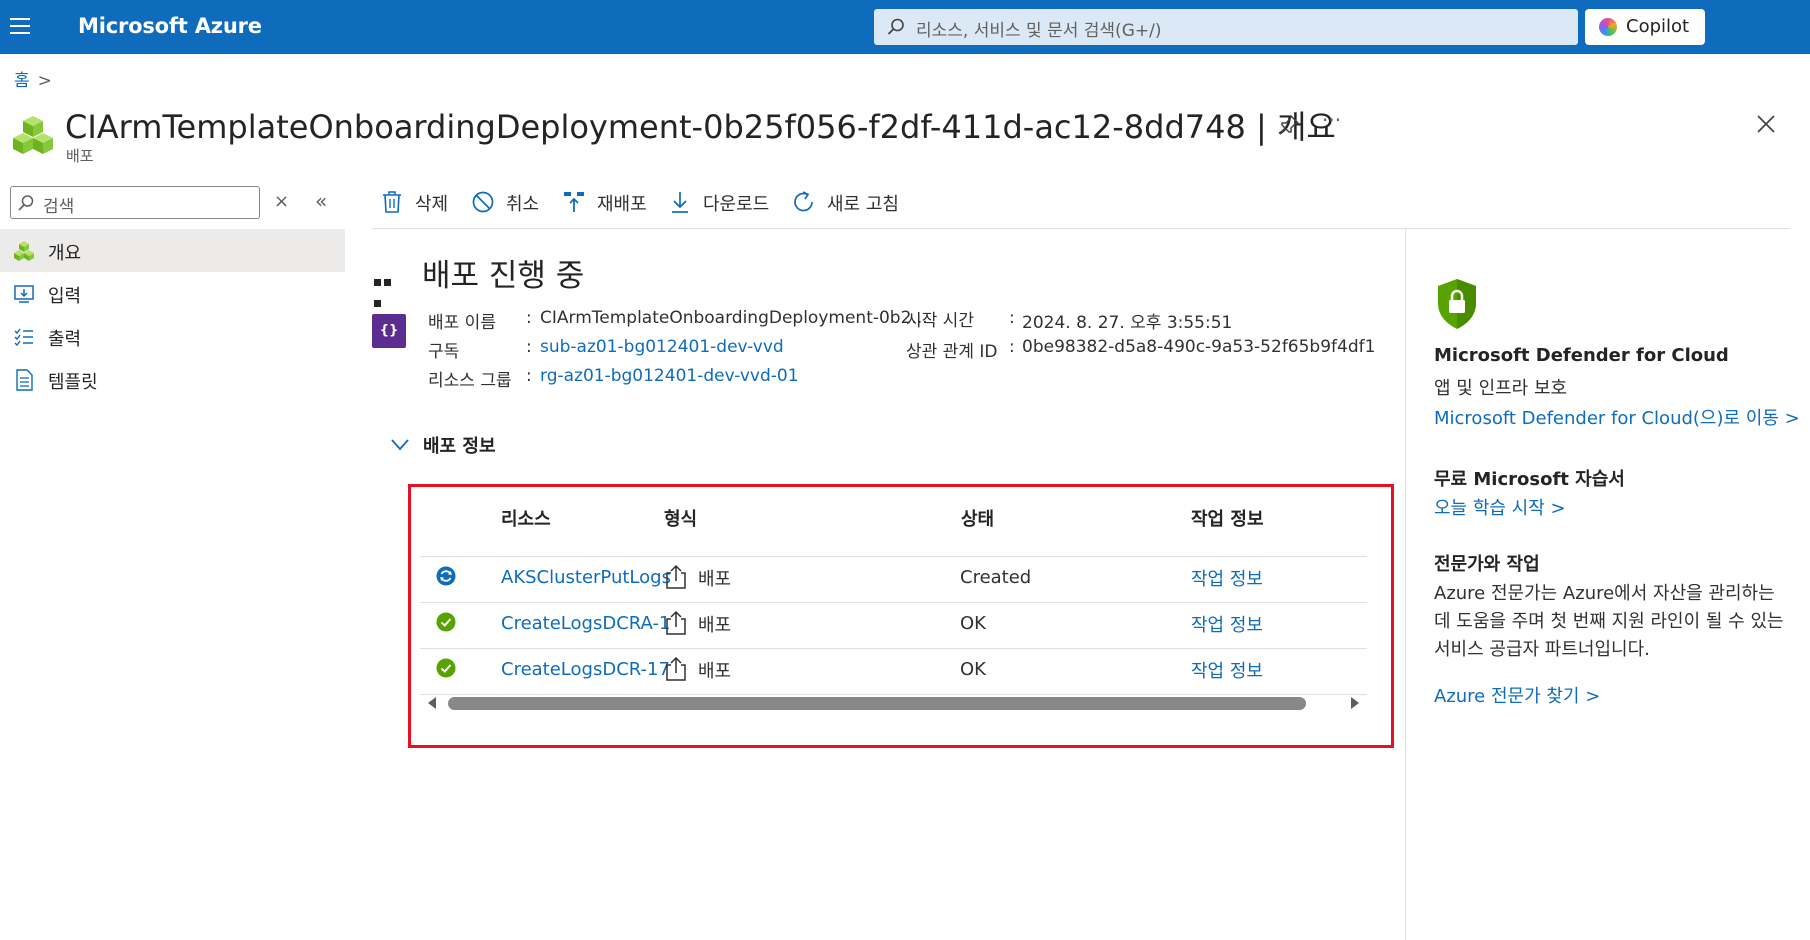  What do you see at coordinates (680, 518) in the screenshot?
I see `column-header-type: 형식` at bounding box center [680, 518].